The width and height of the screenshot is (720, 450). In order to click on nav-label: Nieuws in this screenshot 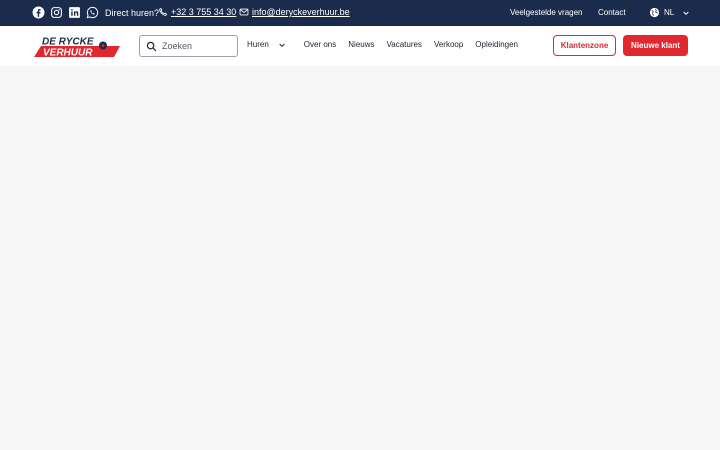, I will do `click(361, 44)`.